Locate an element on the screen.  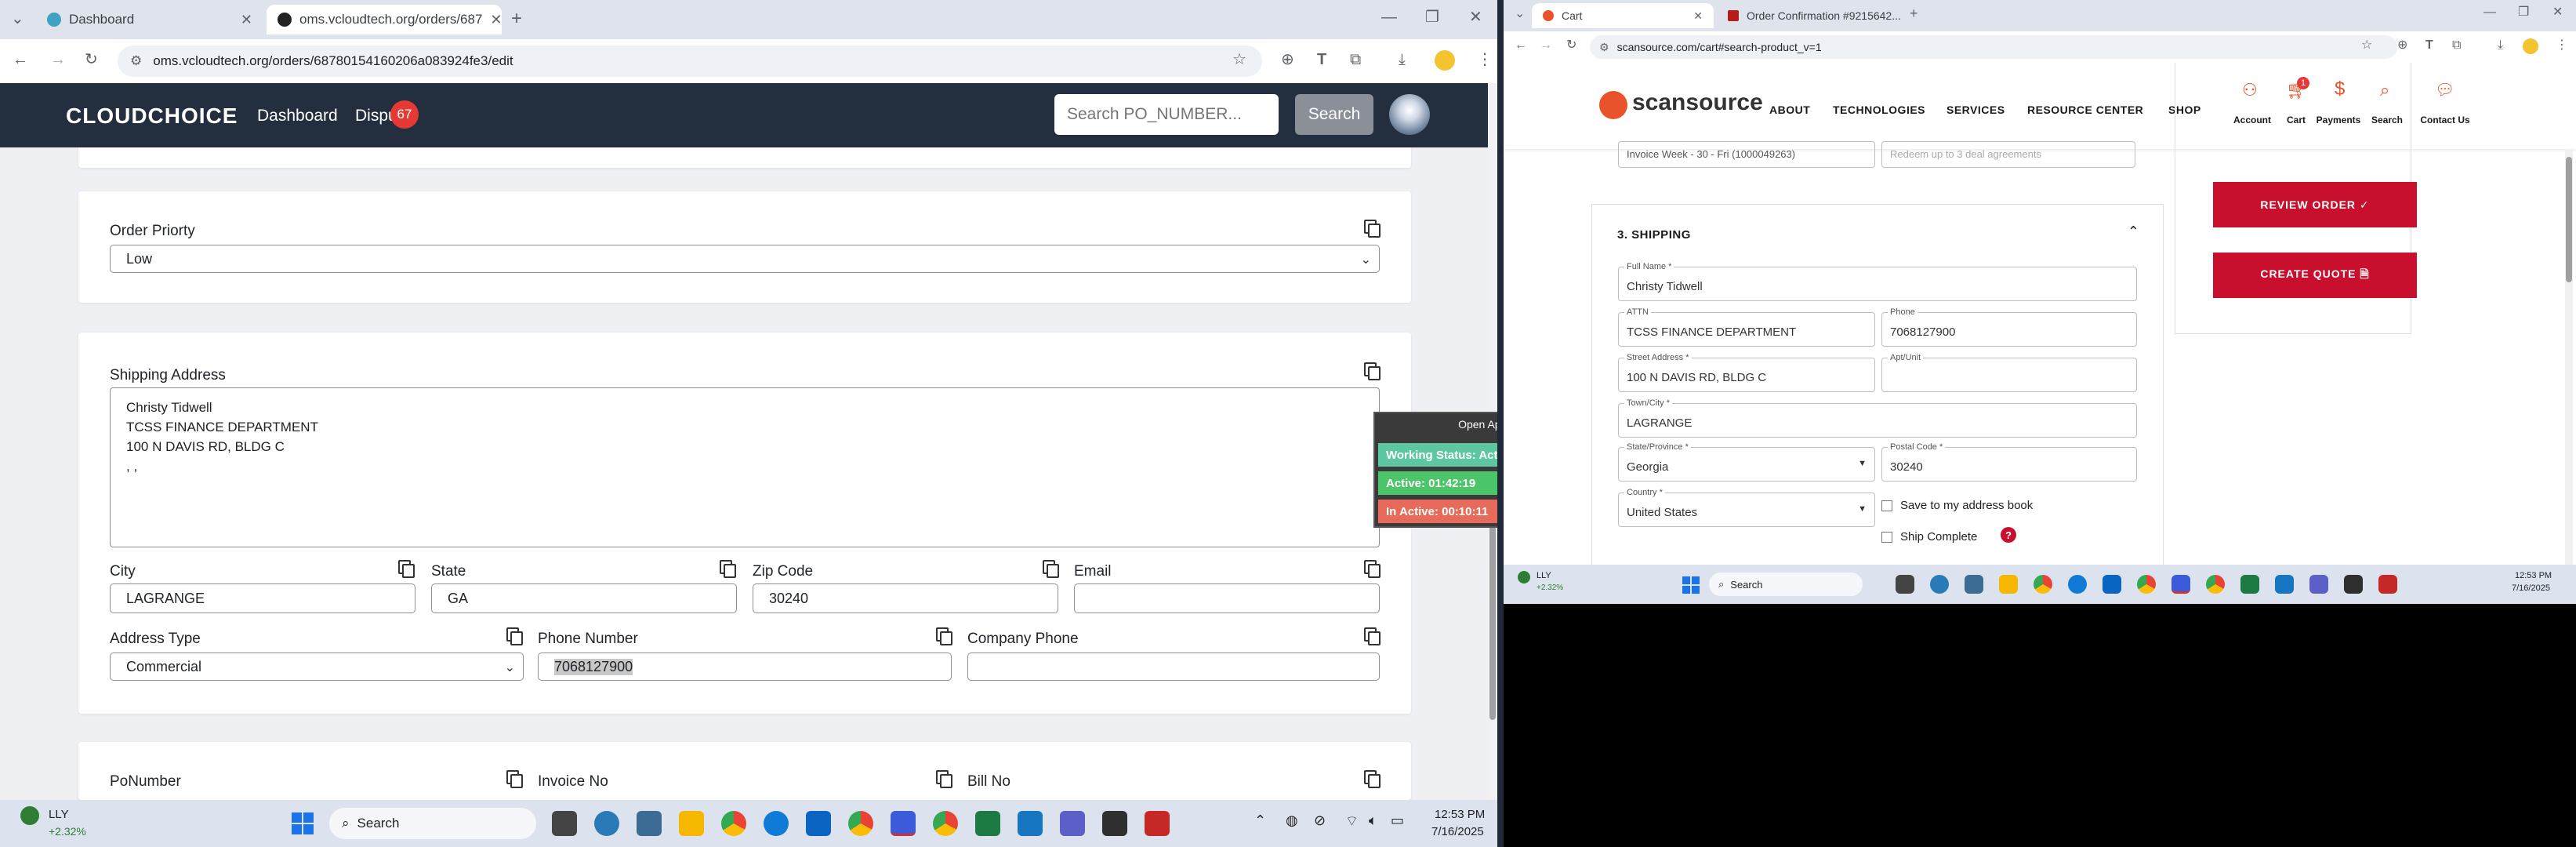
street-address-field: 100 N DAVIS RD, BLDG C is located at coordinates (1746, 375).